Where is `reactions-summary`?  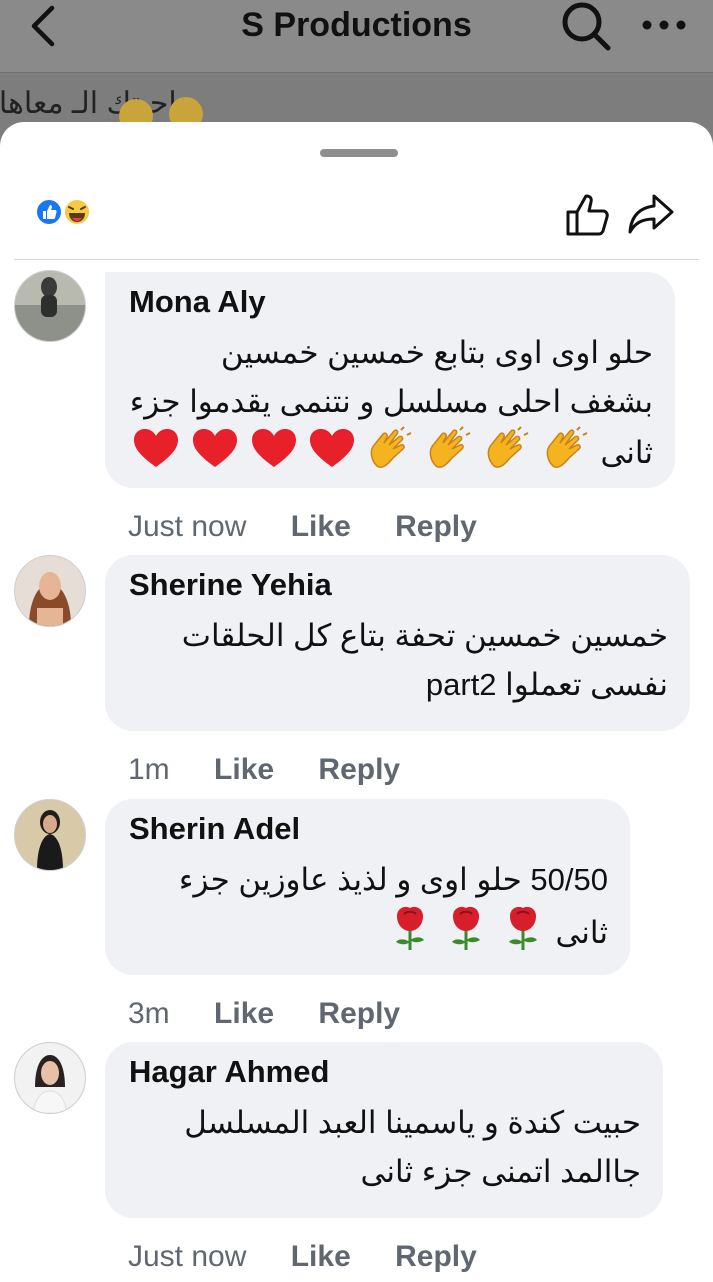
reactions-summary is located at coordinates (66, 212).